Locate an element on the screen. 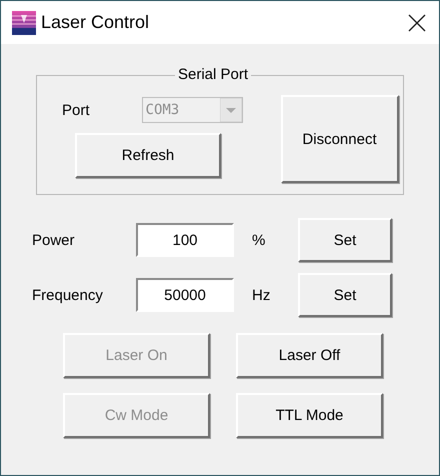 The height and width of the screenshot is (476, 440). close-icon is located at coordinates (417, 22).